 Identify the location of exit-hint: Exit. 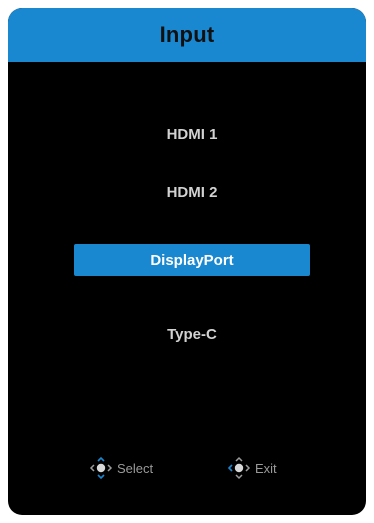
(251, 468).